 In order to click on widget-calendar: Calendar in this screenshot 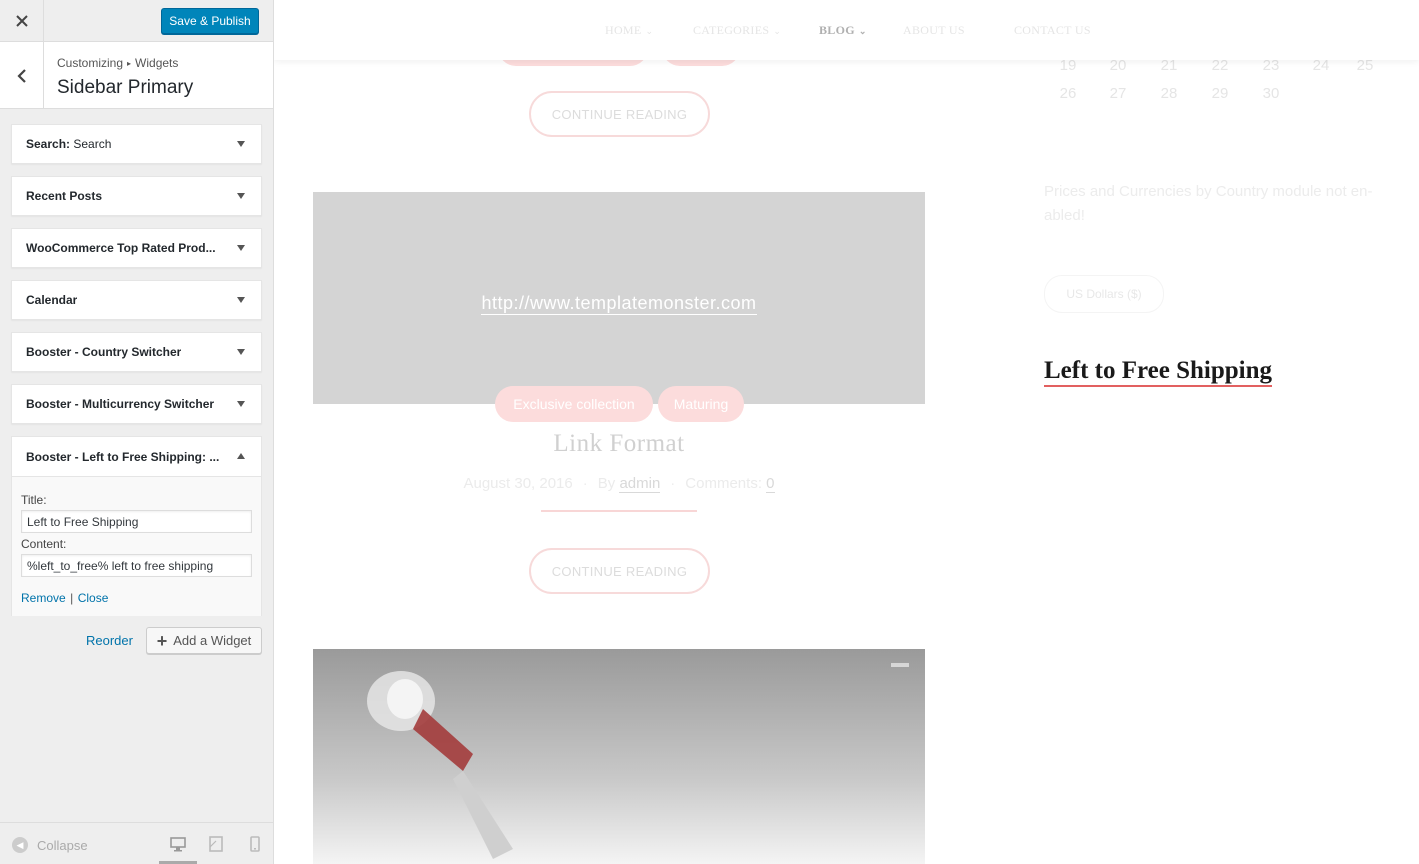, I will do `click(136, 300)`.